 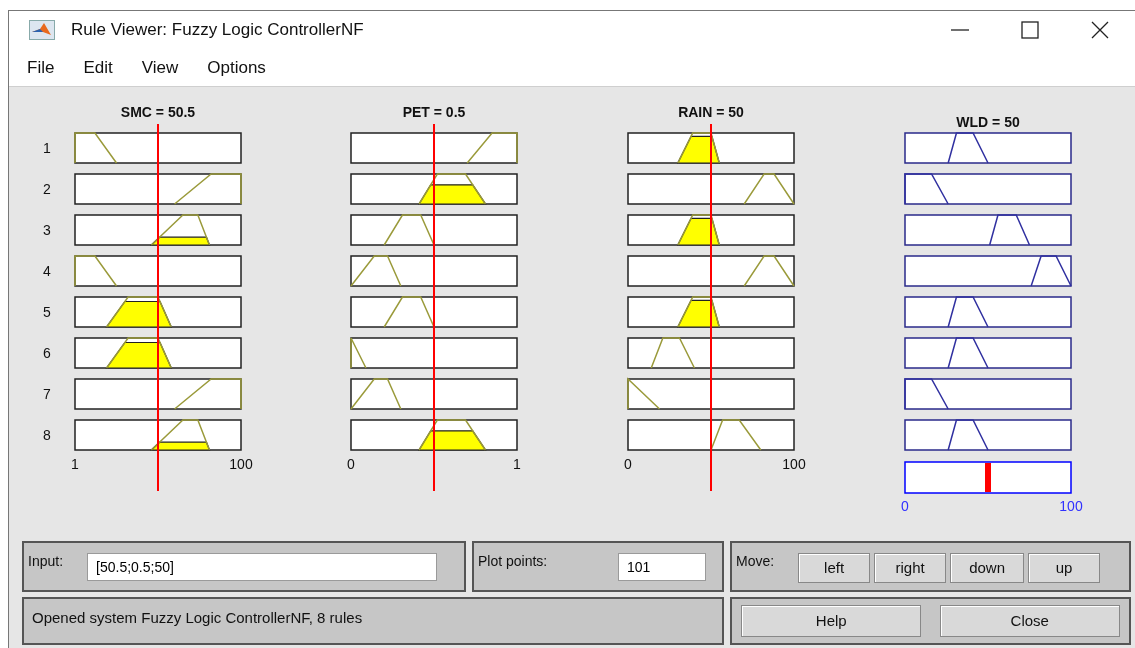 I want to click on plot-points-field: 101, so click(x=662, y=567).